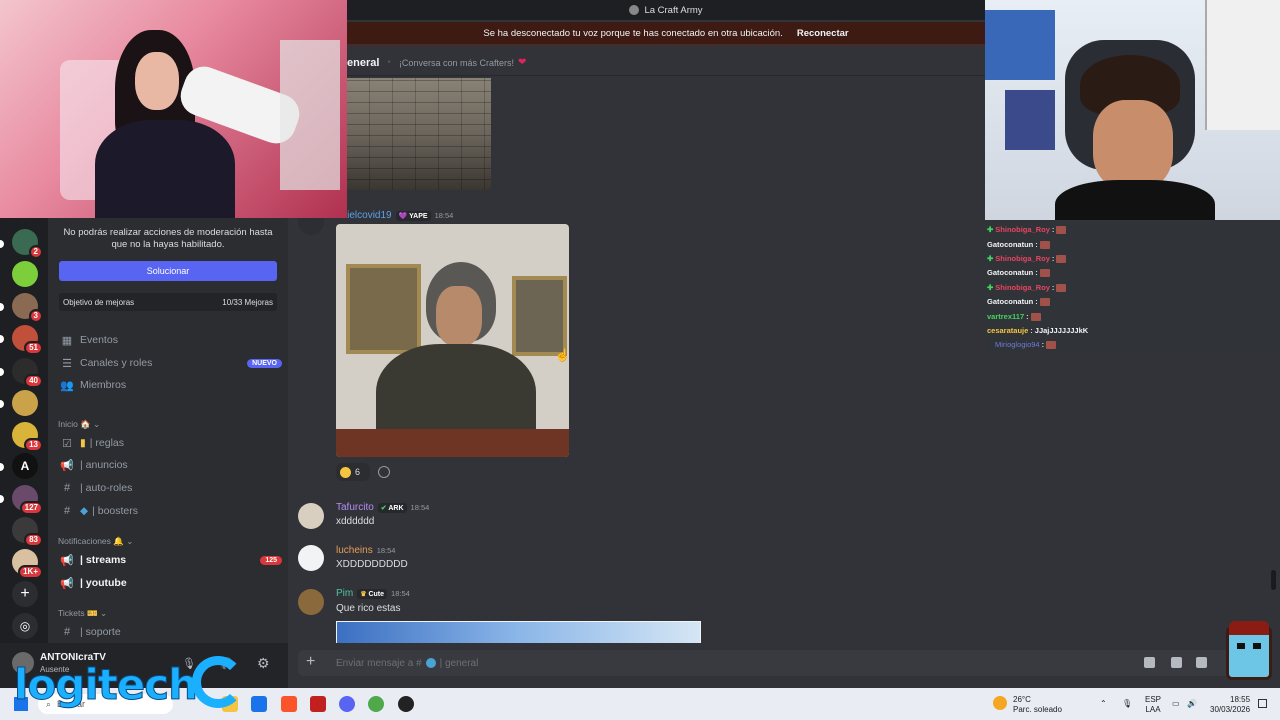  I want to click on app-icon, so click(318, 704).